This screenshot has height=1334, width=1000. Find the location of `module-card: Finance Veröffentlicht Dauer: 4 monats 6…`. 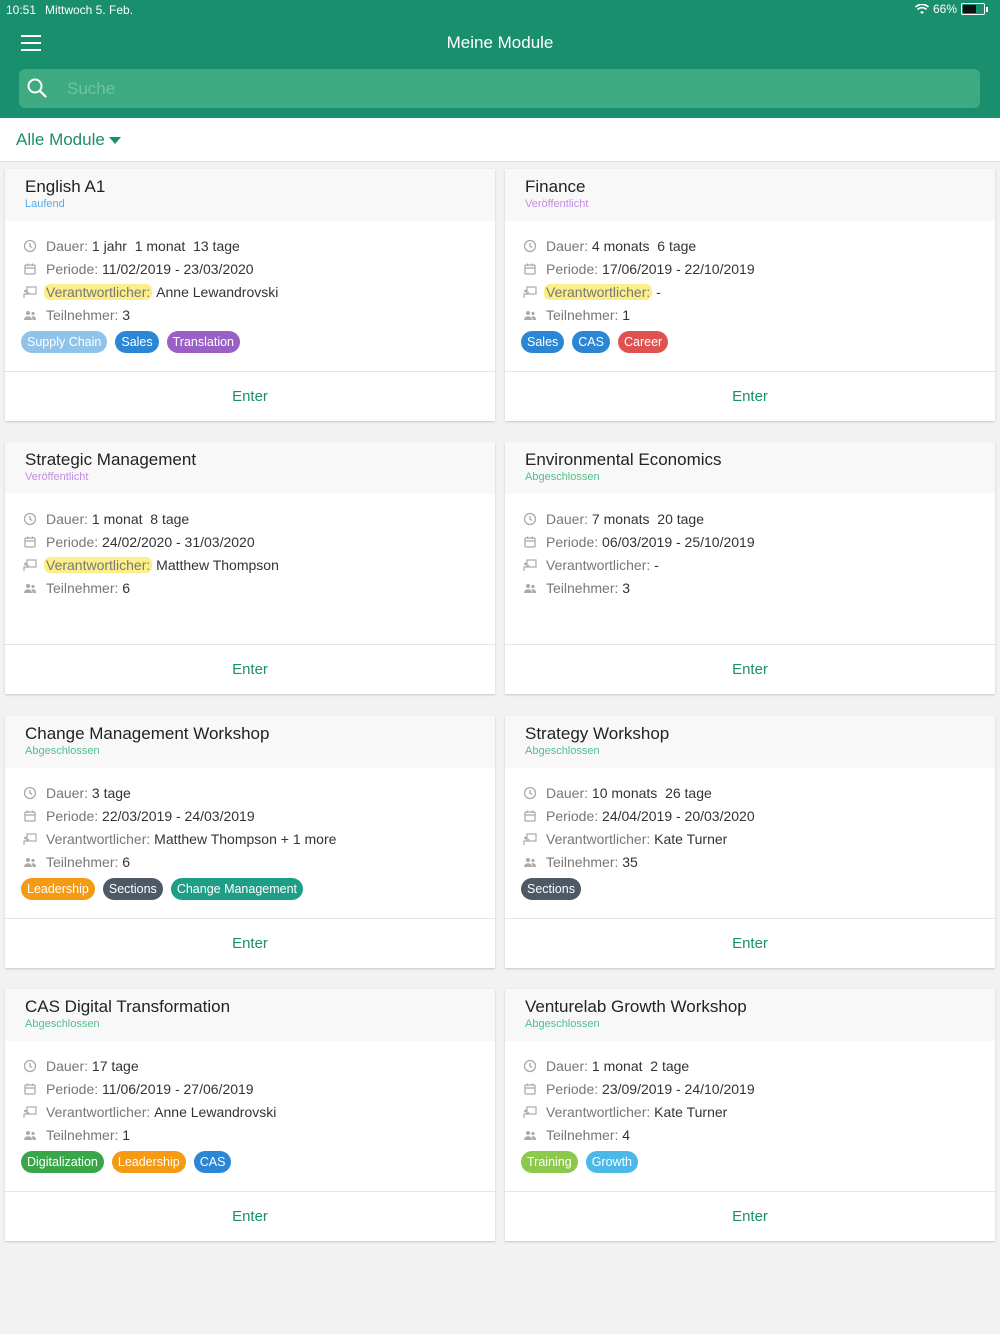

module-card: Finance Veröffentlicht Dauer: 4 monats 6… is located at coordinates (750, 295).